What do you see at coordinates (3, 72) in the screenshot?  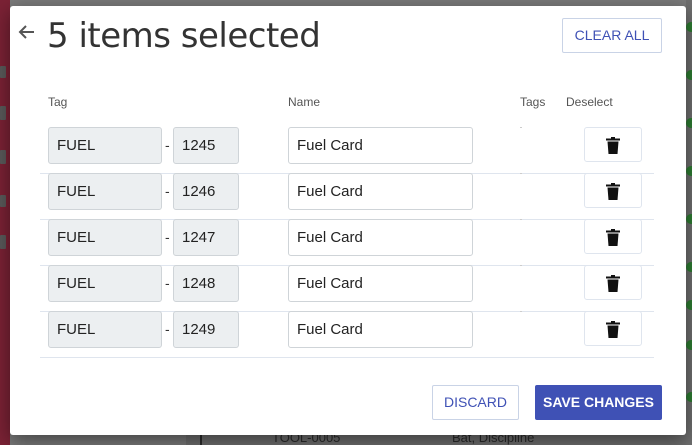 I see `background-menu-icon` at bounding box center [3, 72].